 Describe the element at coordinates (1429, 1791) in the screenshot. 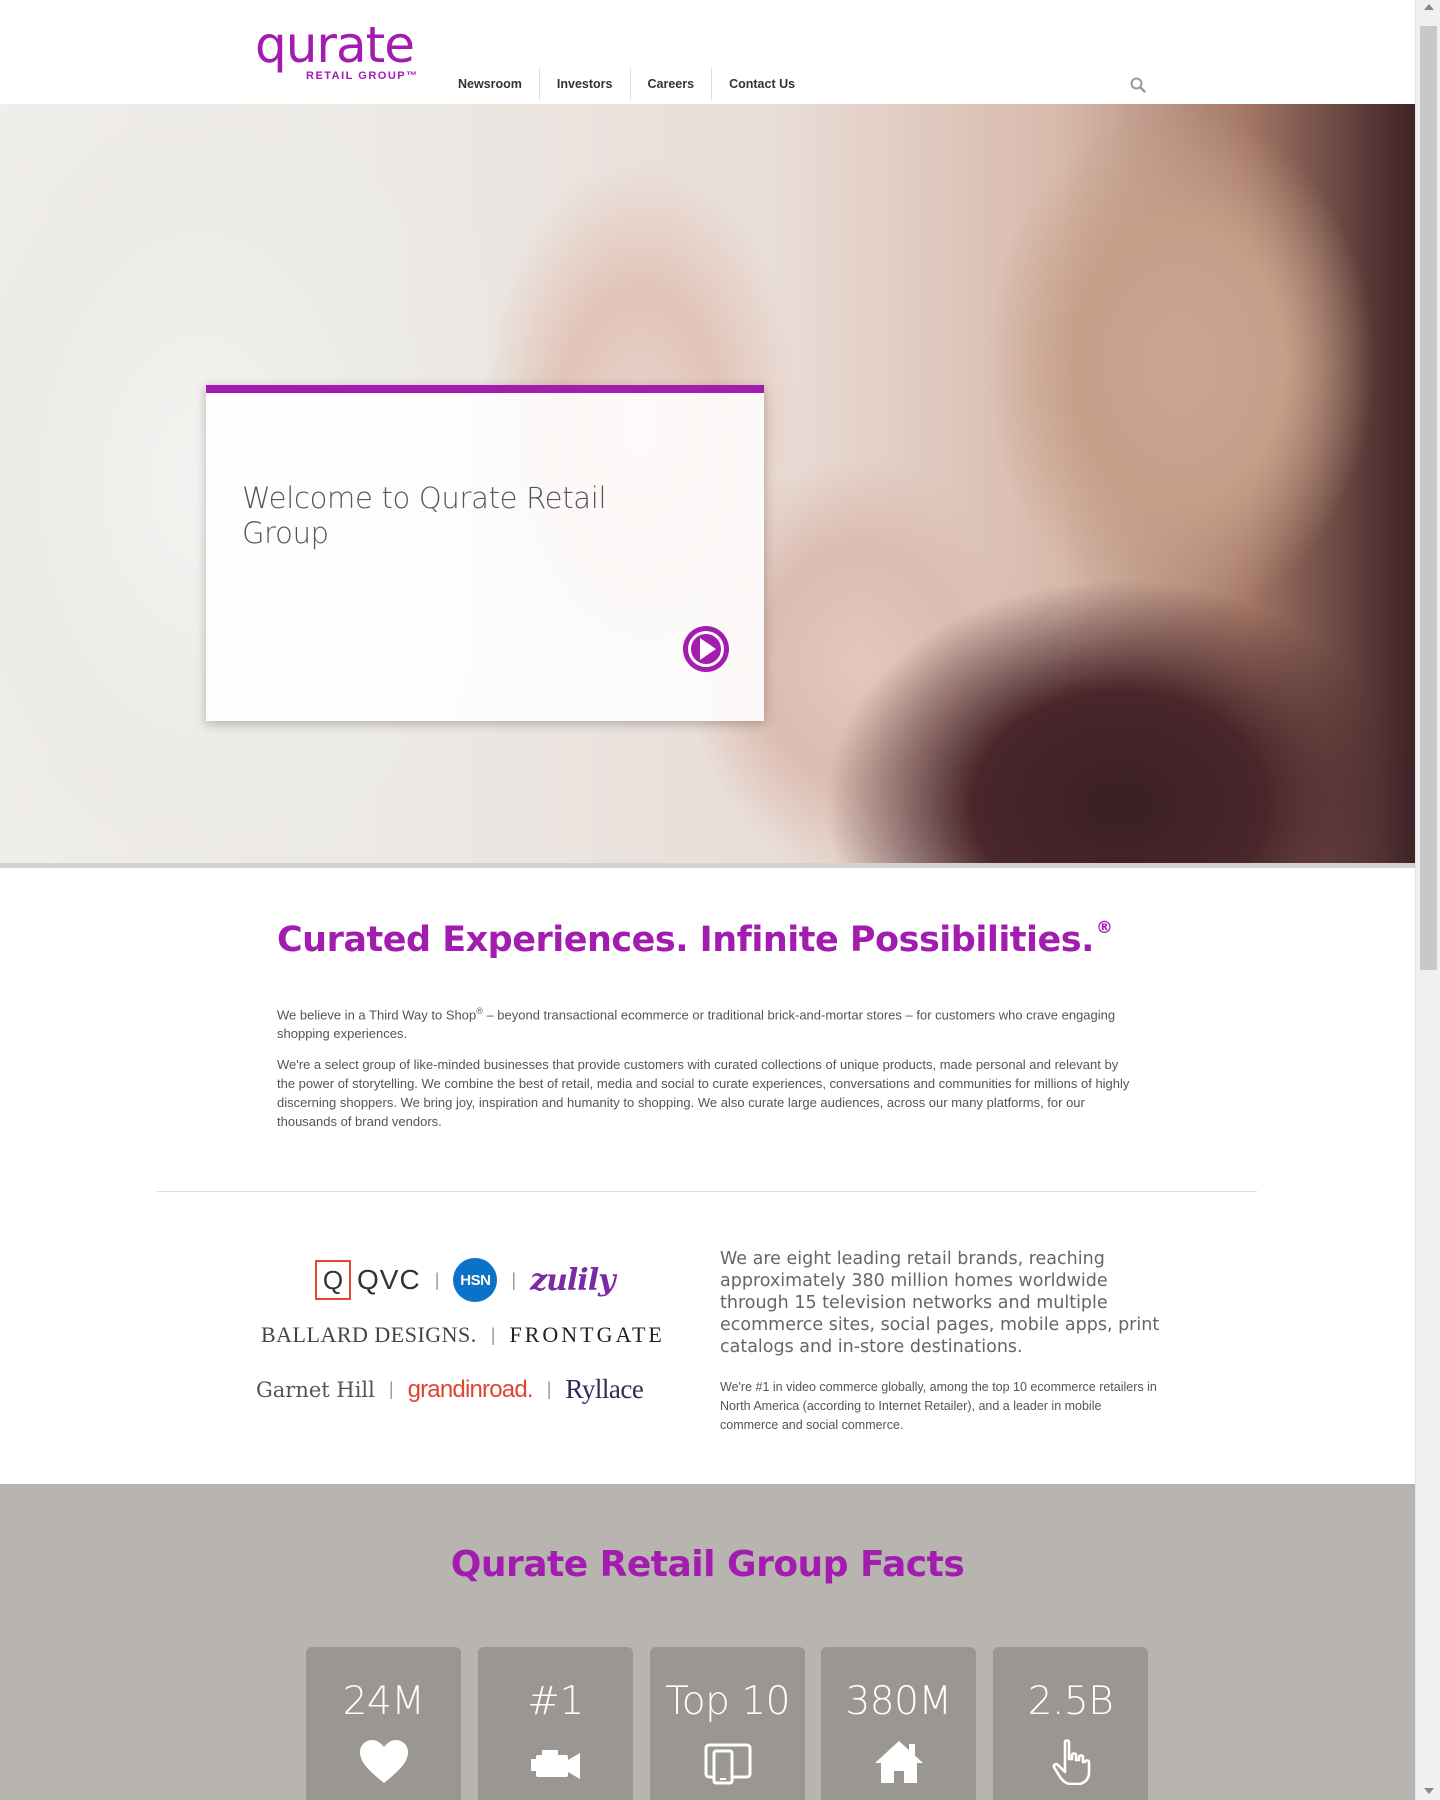

I see `scroll-down-arrow-icon` at that location.